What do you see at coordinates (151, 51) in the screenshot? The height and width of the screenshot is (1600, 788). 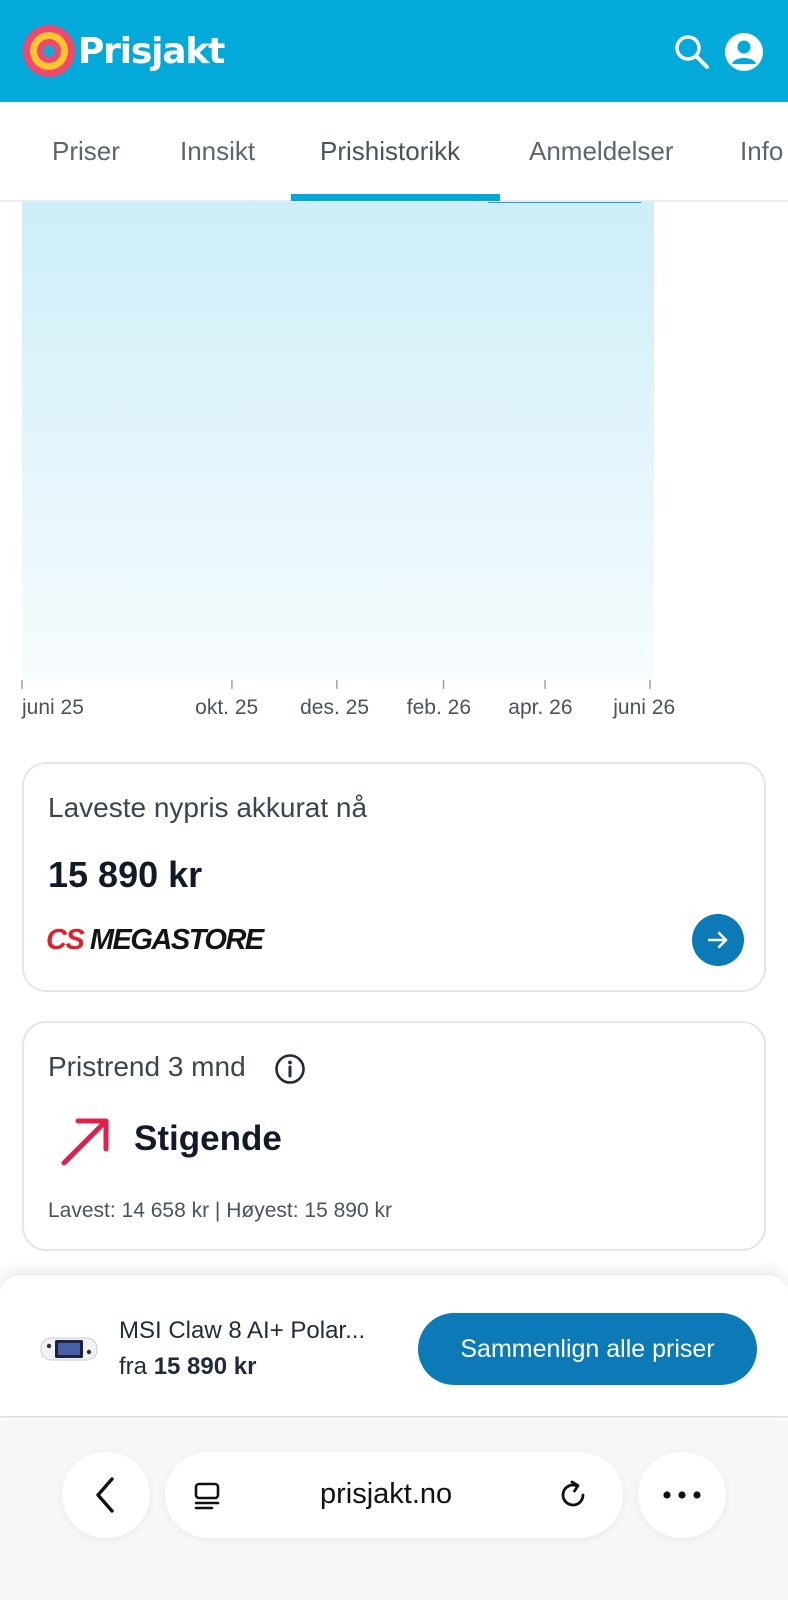 I see `brand-name: Prisjakt` at bounding box center [151, 51].